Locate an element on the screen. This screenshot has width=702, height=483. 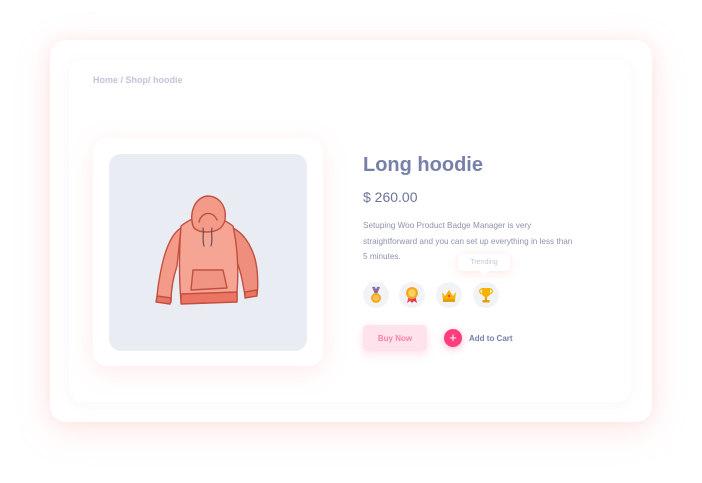
badge-award is located at coordinates (412, 295).